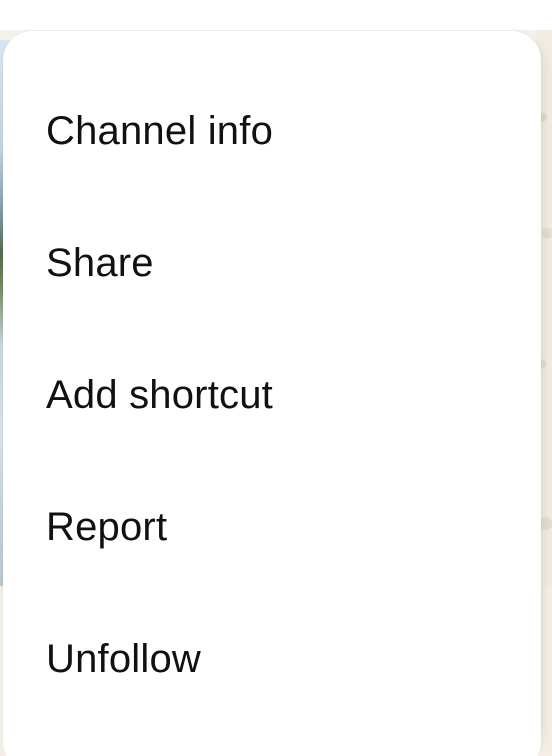 The height and width of the screenshot is (756, 552). What do you see at coordinates (160, 131) in the screenshot?
I see `menu-item-label: Channel info` at bounding box center [160, 131].